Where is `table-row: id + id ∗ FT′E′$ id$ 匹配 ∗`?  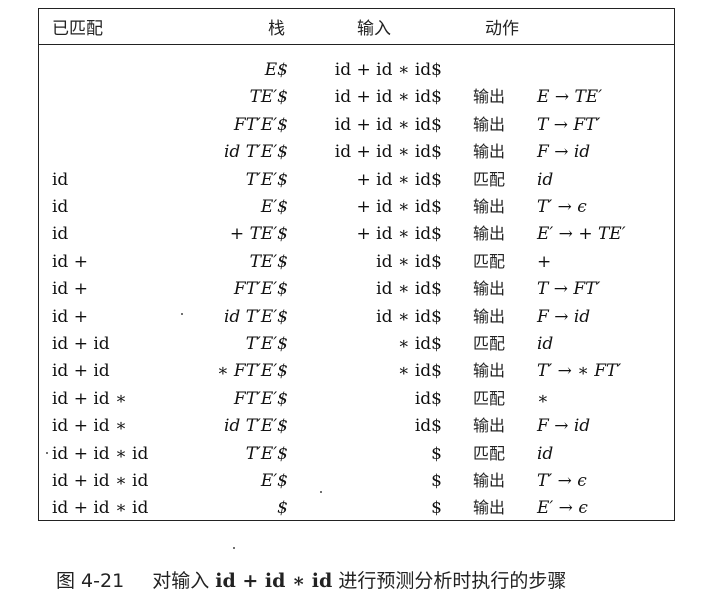
table-row: id + id ∗ FT′E′$ id$ 匹配 ∗ is located at coordinates (356, 399).